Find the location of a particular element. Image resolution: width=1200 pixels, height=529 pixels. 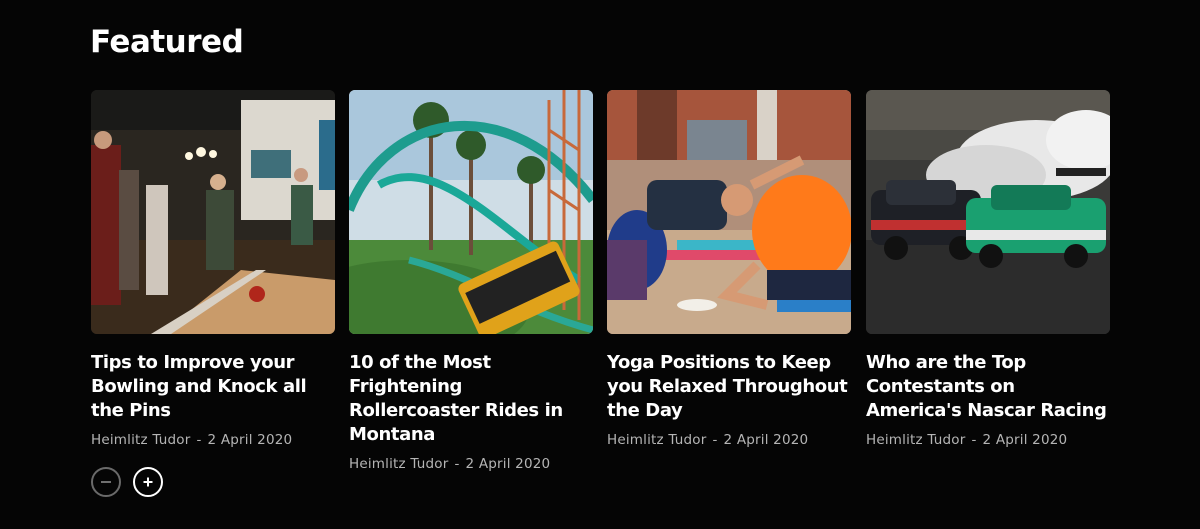

carousel-next-button is located at coordinates (148, 482).